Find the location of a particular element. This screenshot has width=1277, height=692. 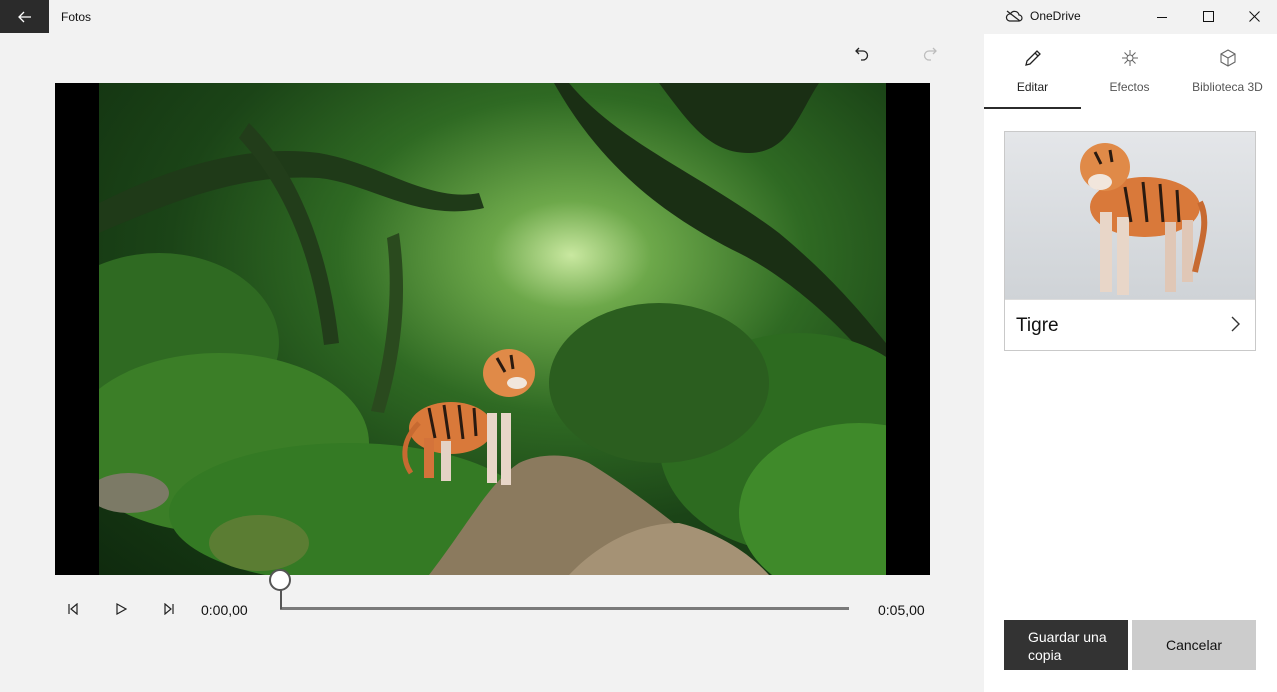

close-button is located at coordinates (1254, 16).